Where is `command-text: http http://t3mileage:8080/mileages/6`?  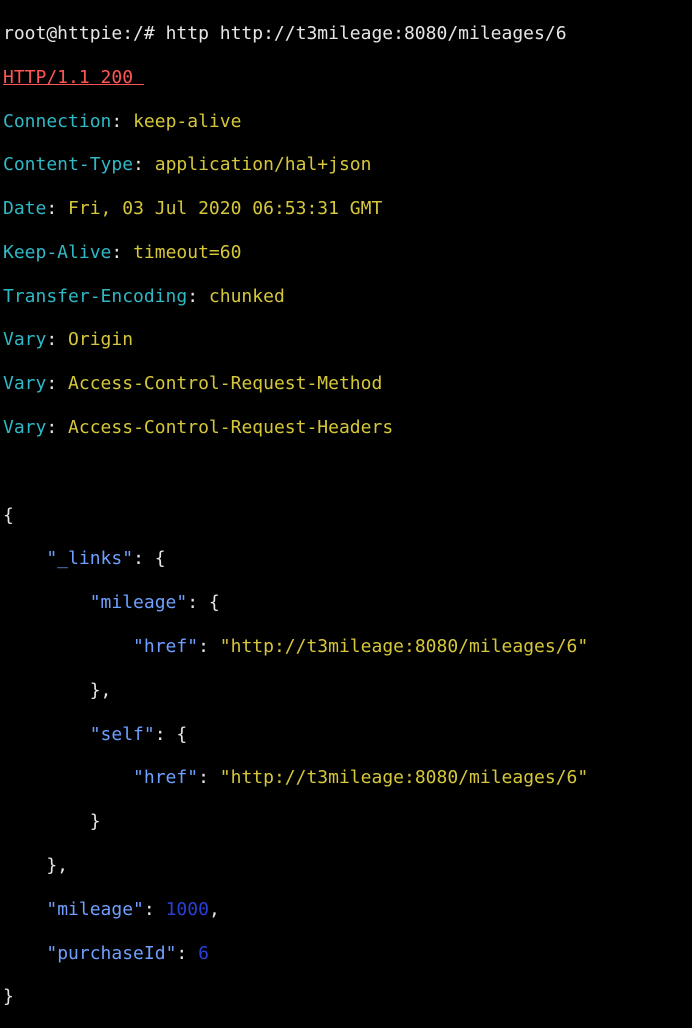 command-text: http http://t3mileage:8080/mileages/6 is located at coordinates (366, 33).